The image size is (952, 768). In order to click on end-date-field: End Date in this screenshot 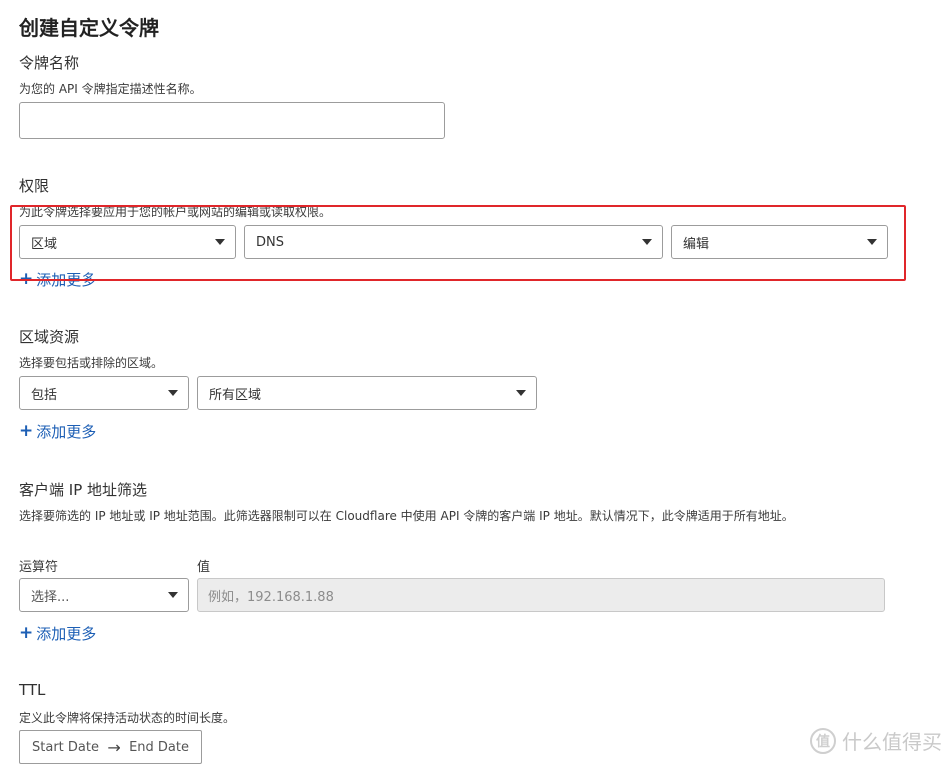, I will do `click(159, 747)`.